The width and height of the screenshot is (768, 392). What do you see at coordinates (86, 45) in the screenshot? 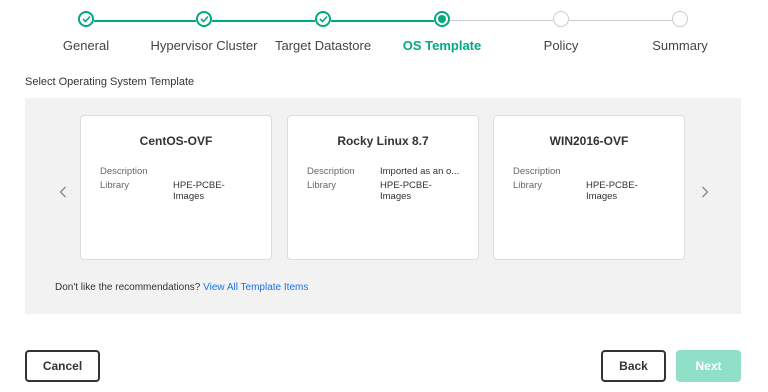
I see `step-label-general: General` at bounding box center [86, 45].